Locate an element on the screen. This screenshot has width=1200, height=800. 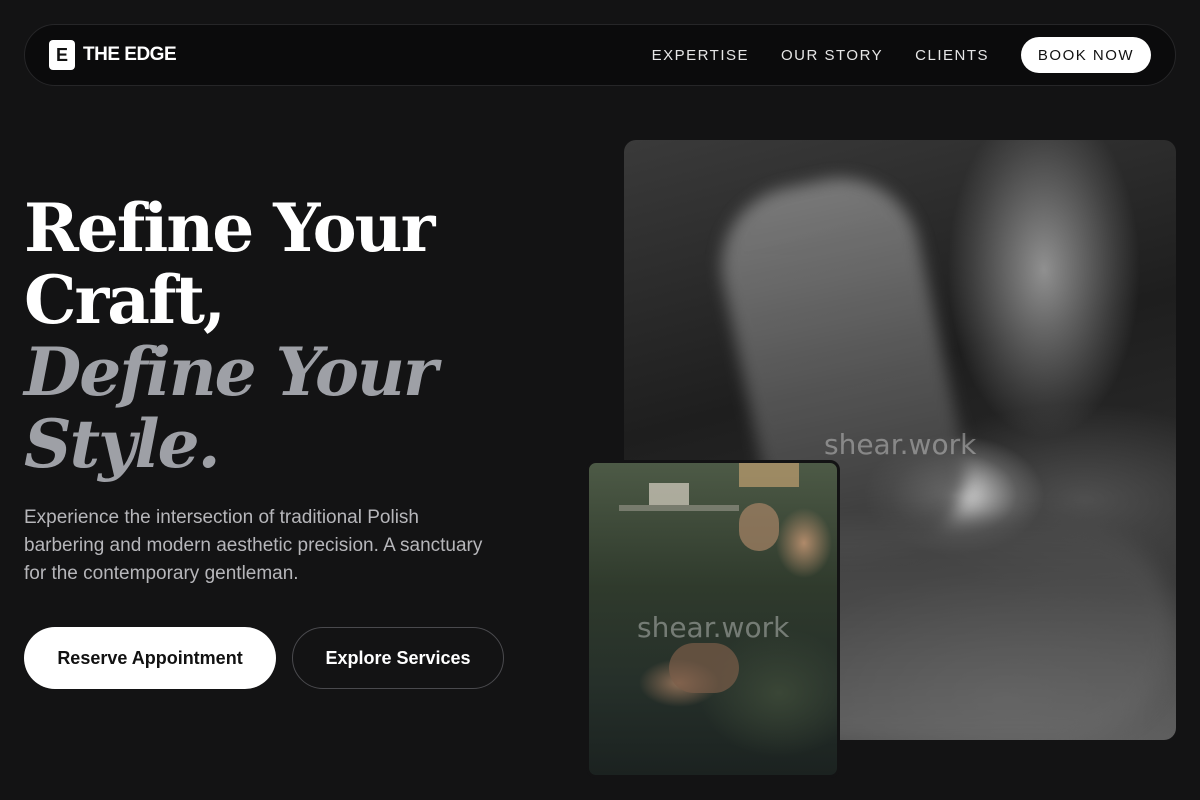
book-now-button: BOOK NOW is located at coordinates (1086, 55).